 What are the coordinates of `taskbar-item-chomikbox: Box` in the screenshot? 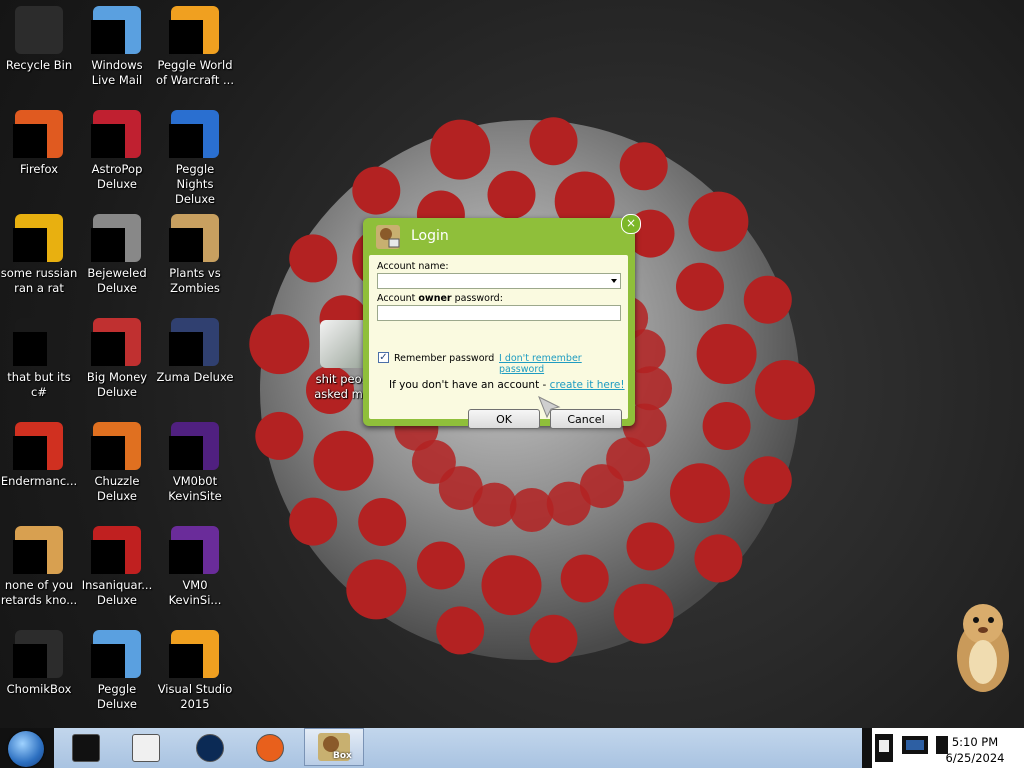 It's located at (334, 747).